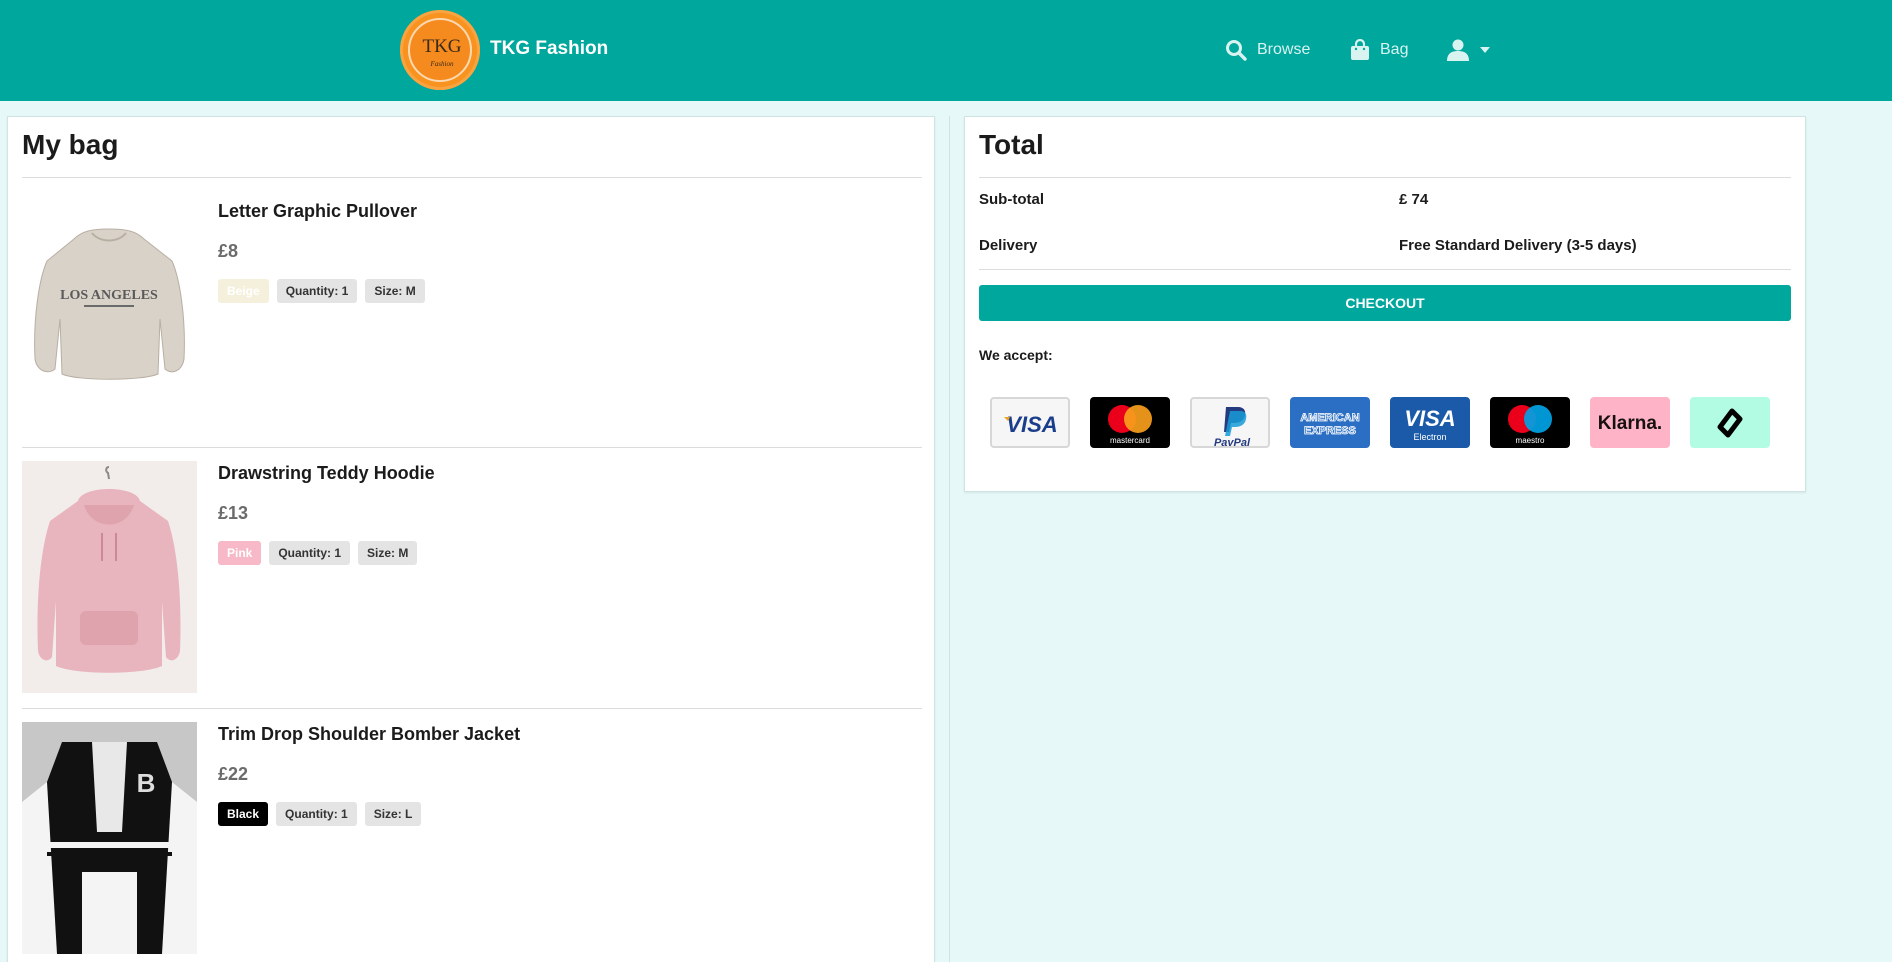  I want to click on item-name: Letter Graphic Pullover, so click(317, 211).